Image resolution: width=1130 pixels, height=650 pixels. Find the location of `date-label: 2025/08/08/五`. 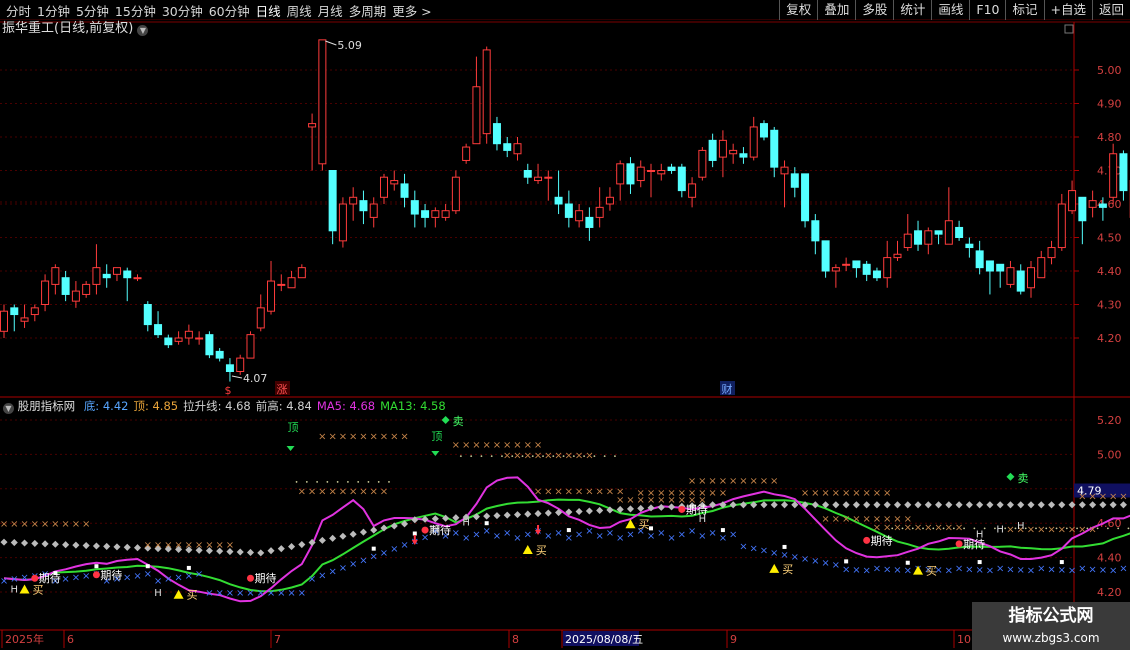

date-label: 2025/08/08/五 is located at coordinates (604, 639).